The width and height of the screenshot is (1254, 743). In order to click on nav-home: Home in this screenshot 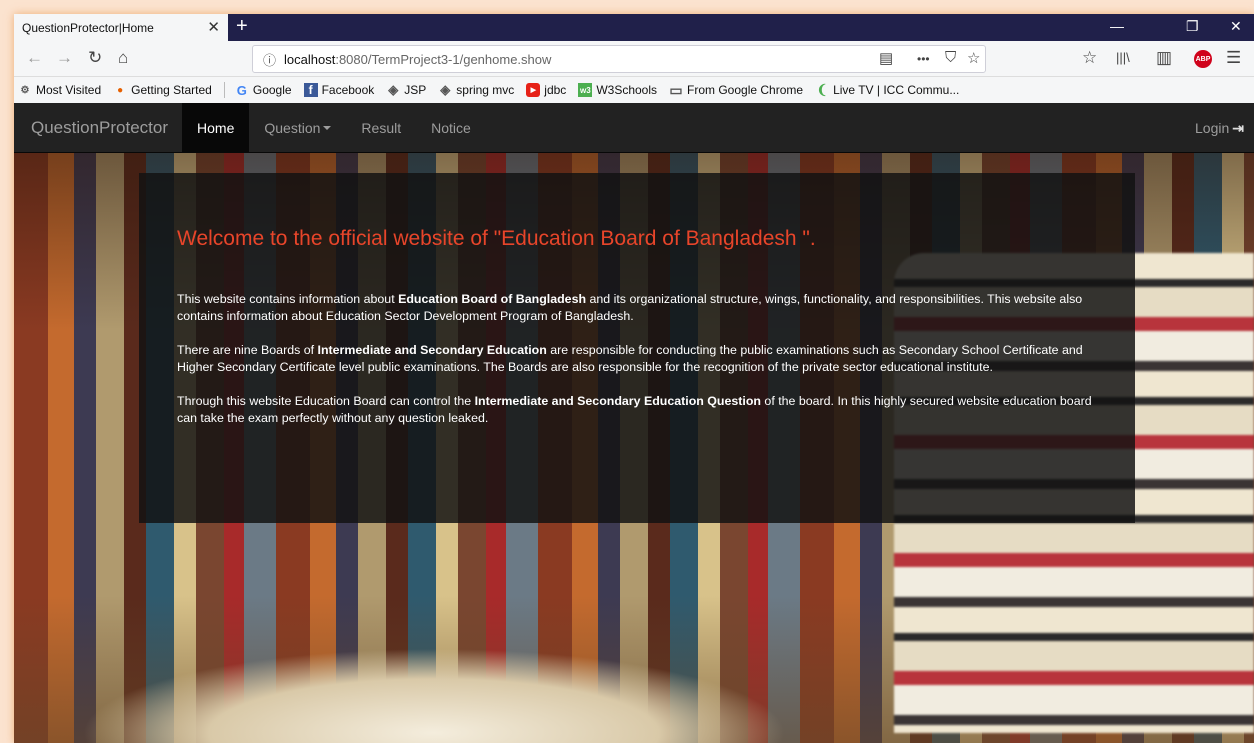, I will do `click(216, 128)`.